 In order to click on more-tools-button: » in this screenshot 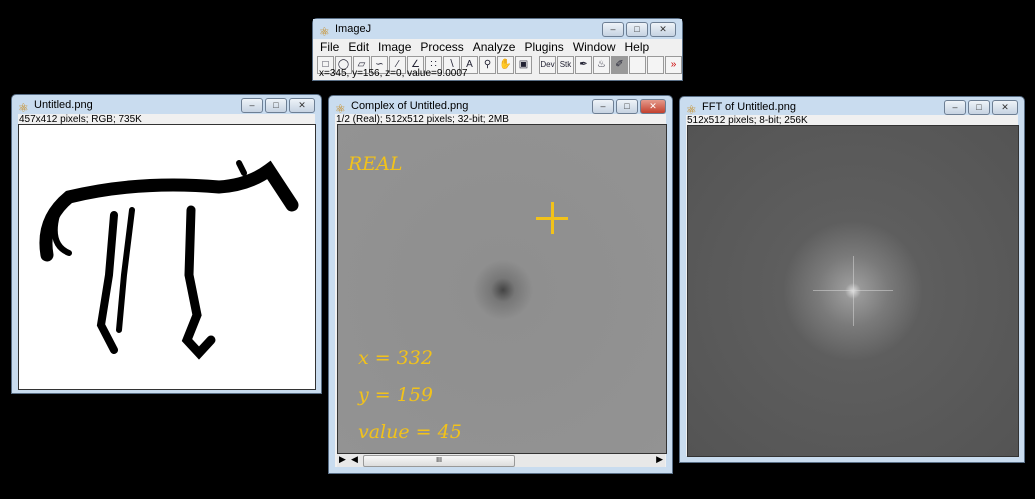, I will do `click(673, 65)`.